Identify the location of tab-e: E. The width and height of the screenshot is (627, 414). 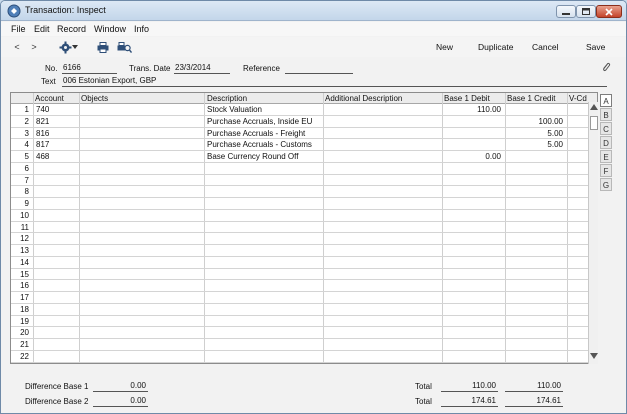
(606, 156).